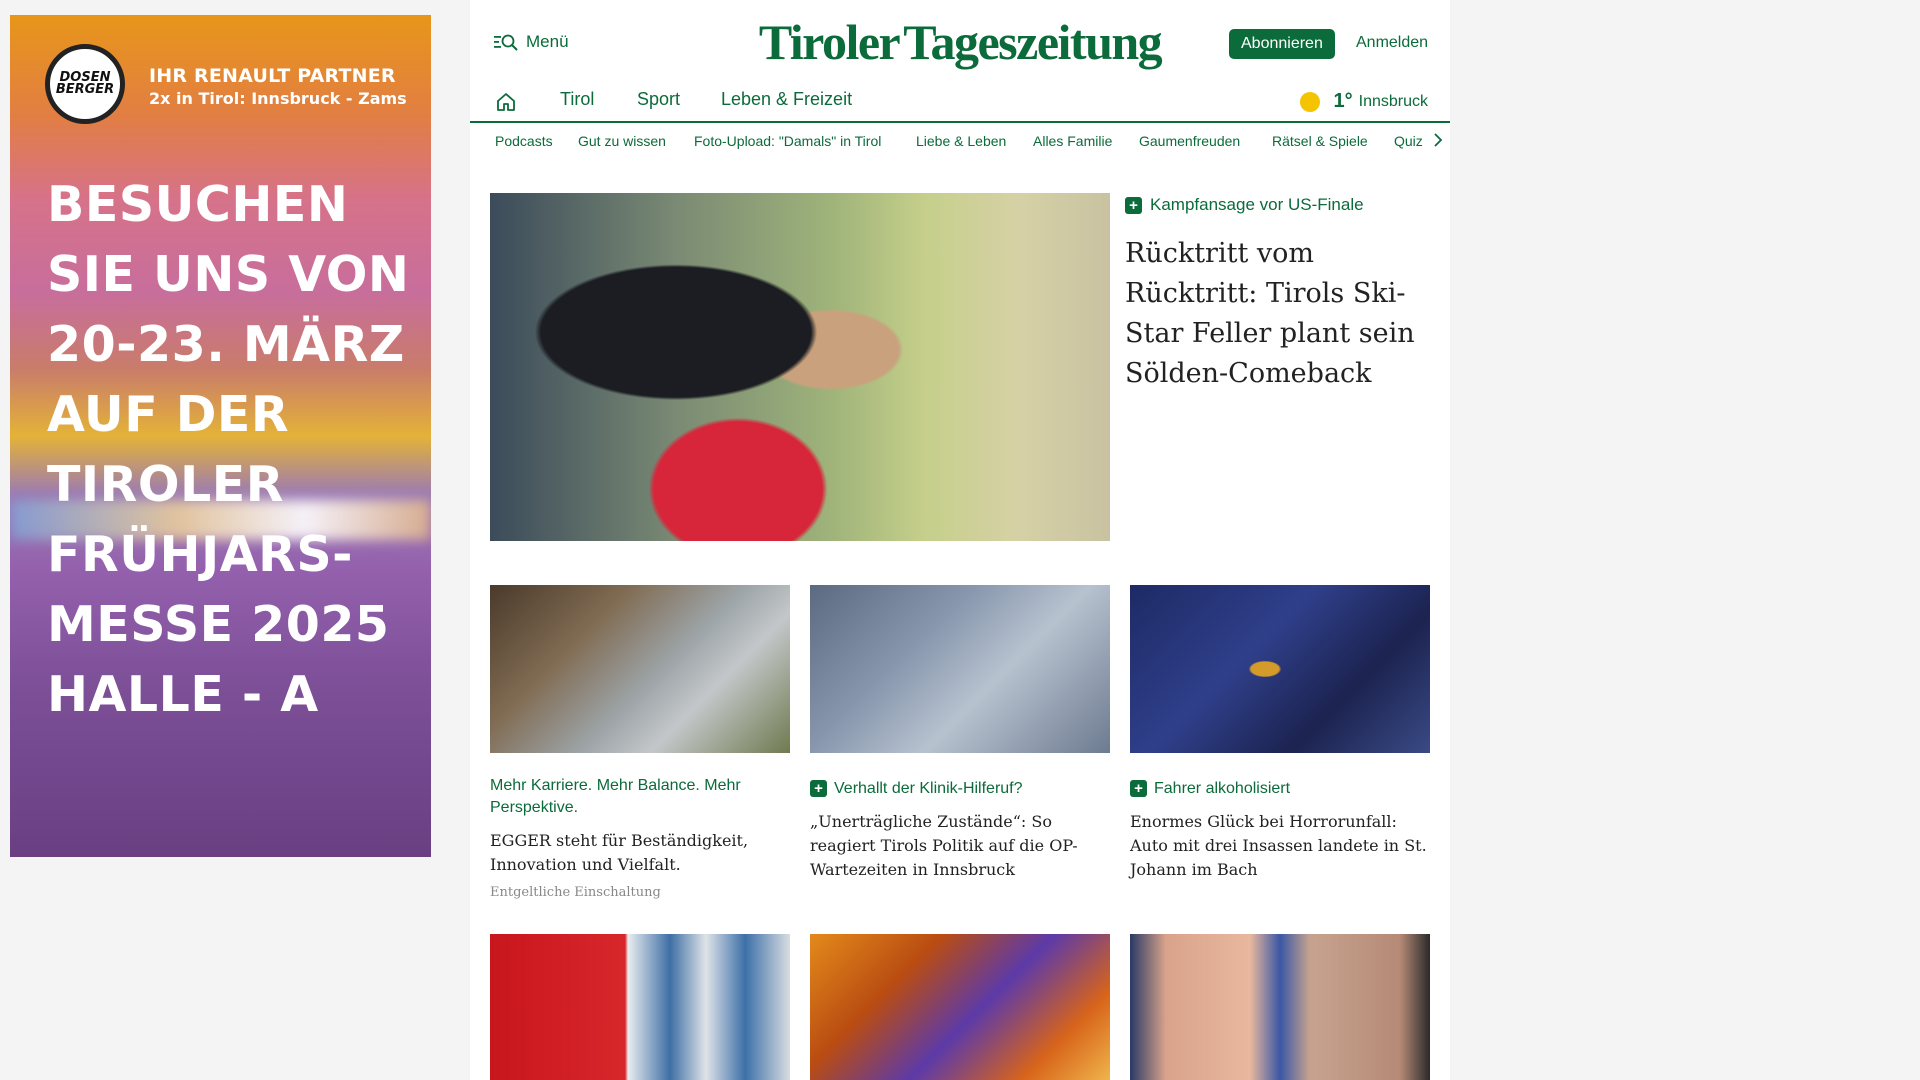 The height and width of the screenshot is (1080, 1920). I want to click on article-kicker-unfall: + Fahrer alkoholisiert, so click(1280, 789).